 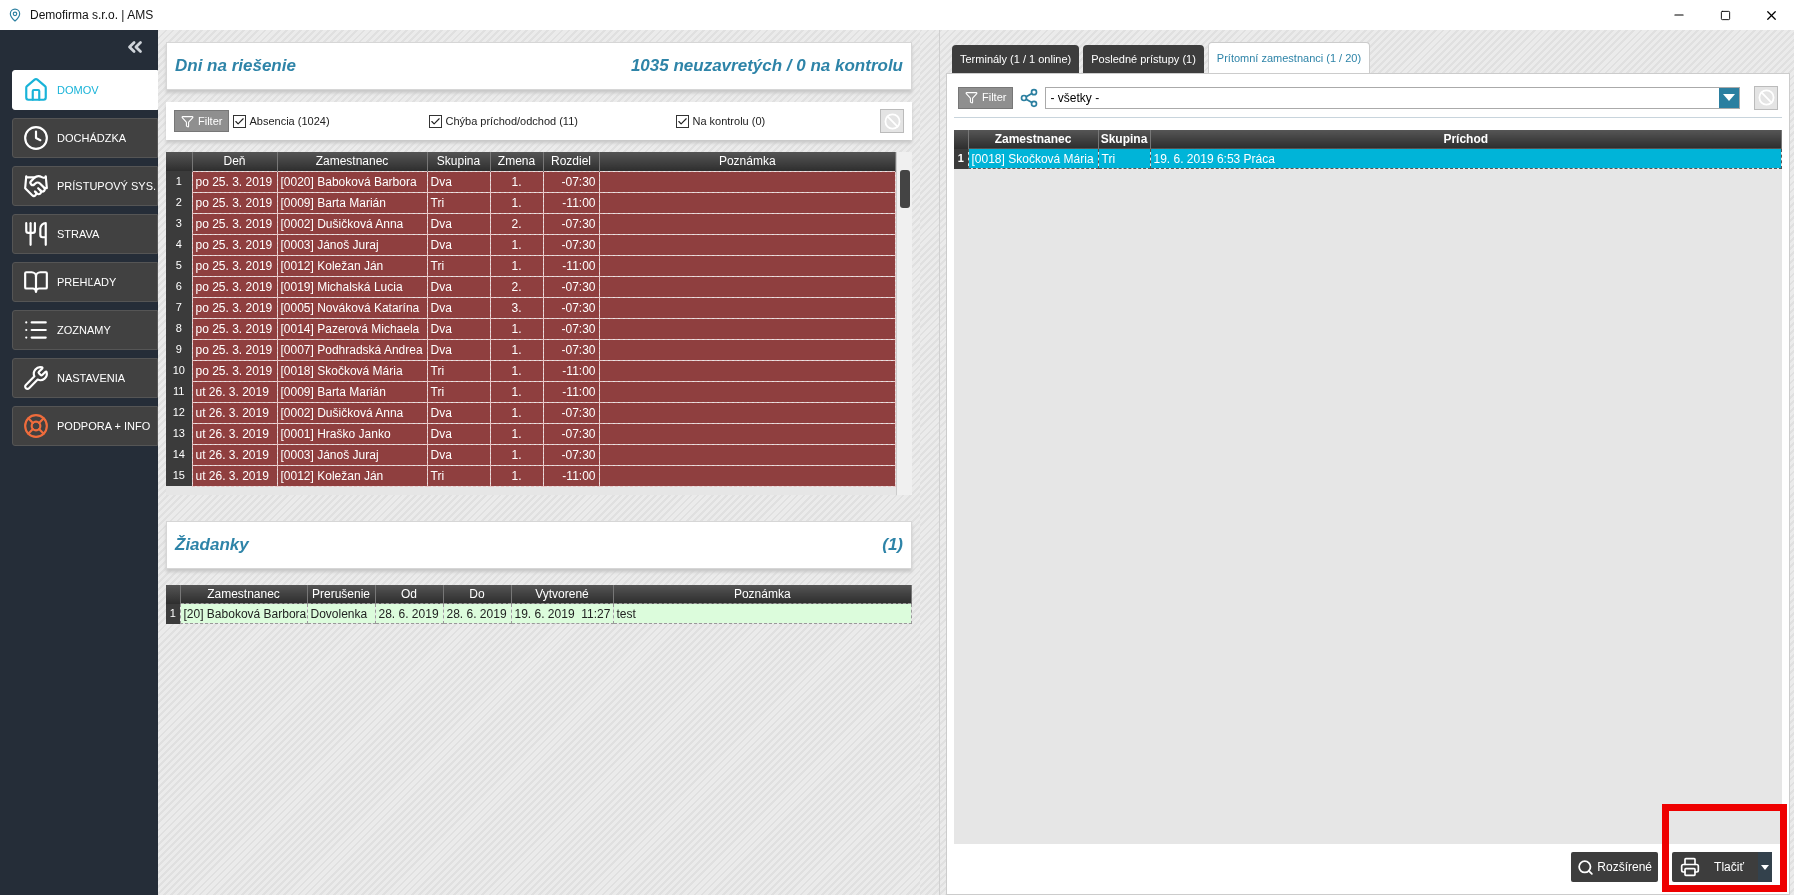 I want to click on book-icon, so click(x=36, y=282).